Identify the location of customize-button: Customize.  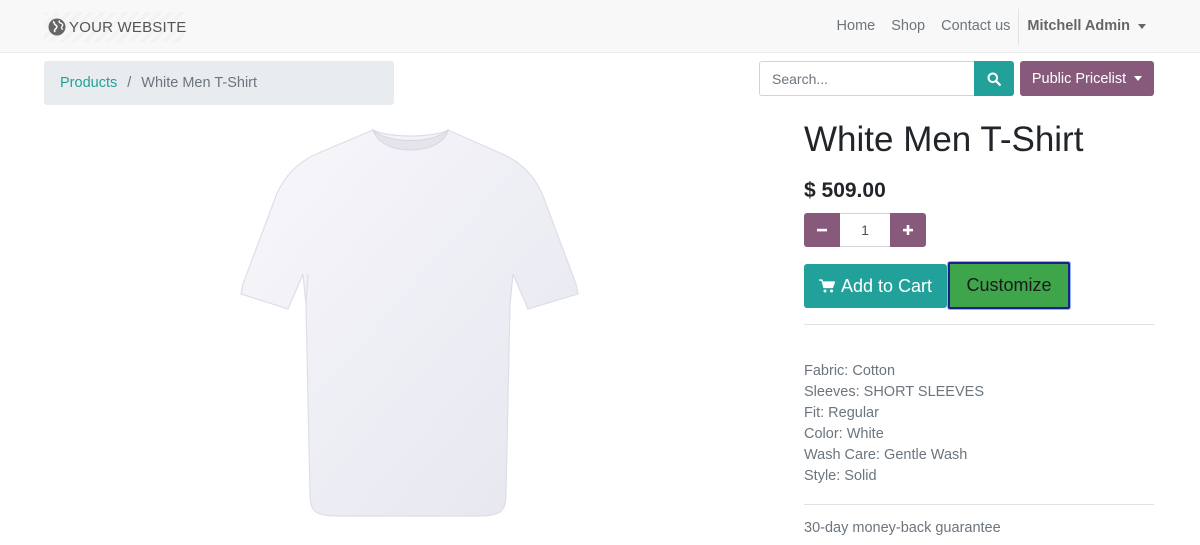
(1009, 285).